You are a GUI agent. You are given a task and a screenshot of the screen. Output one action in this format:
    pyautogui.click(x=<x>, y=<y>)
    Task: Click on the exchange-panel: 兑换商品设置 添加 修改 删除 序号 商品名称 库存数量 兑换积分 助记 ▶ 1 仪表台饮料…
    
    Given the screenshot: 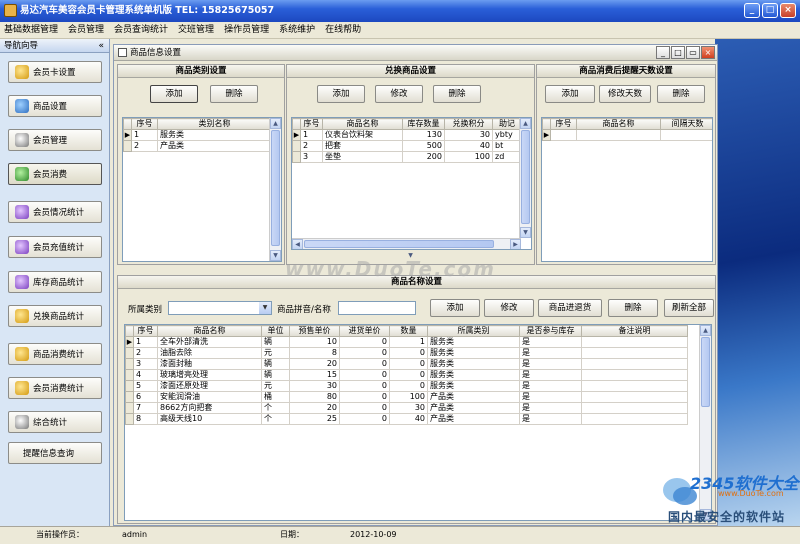 What is the action you would take?
    pyautogui.click(x=410, y=164)
    